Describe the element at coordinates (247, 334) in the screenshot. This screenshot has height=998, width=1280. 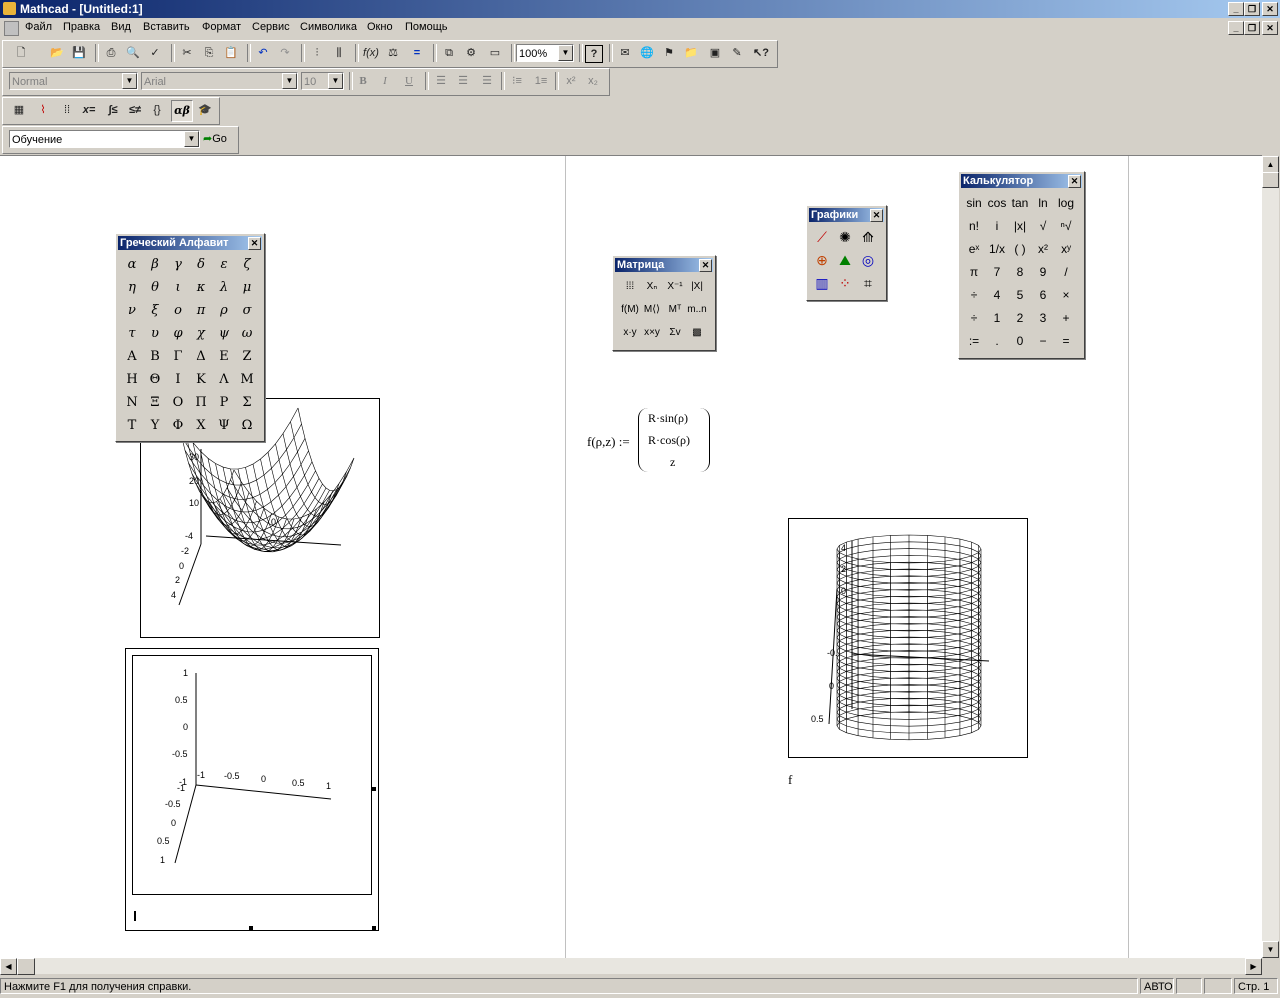
I see `greek-letter-button: ω` at that location.